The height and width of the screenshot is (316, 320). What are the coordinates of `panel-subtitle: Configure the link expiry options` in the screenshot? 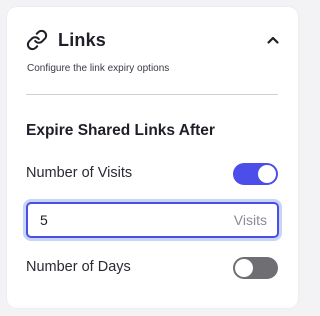 It's located at (98, 68).